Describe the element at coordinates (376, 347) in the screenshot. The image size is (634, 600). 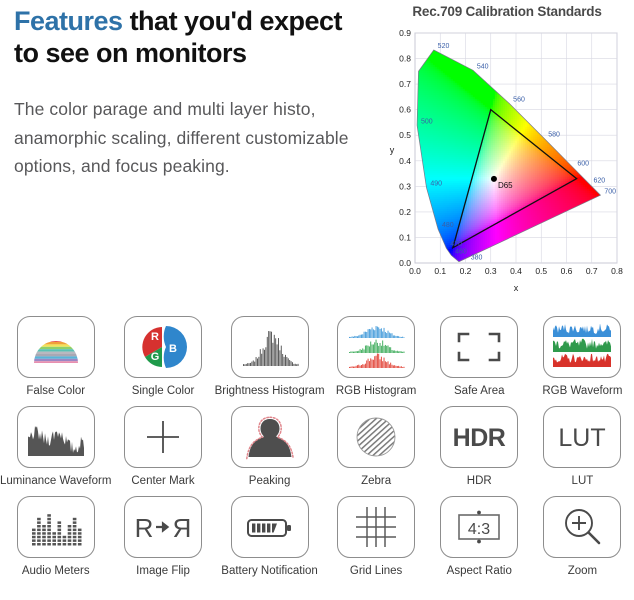
I see `rgb-histogram-icon` at that location.